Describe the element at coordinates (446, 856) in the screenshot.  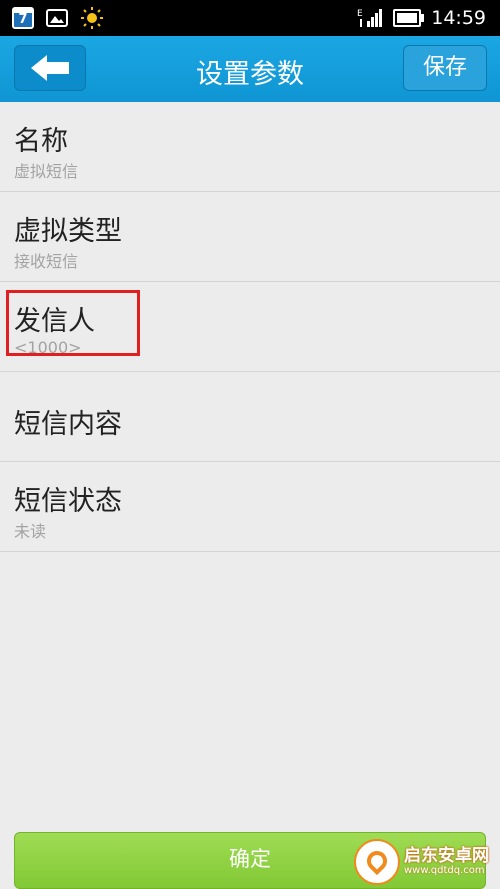
I see `watermark-name: 启东安卓网` at that location.